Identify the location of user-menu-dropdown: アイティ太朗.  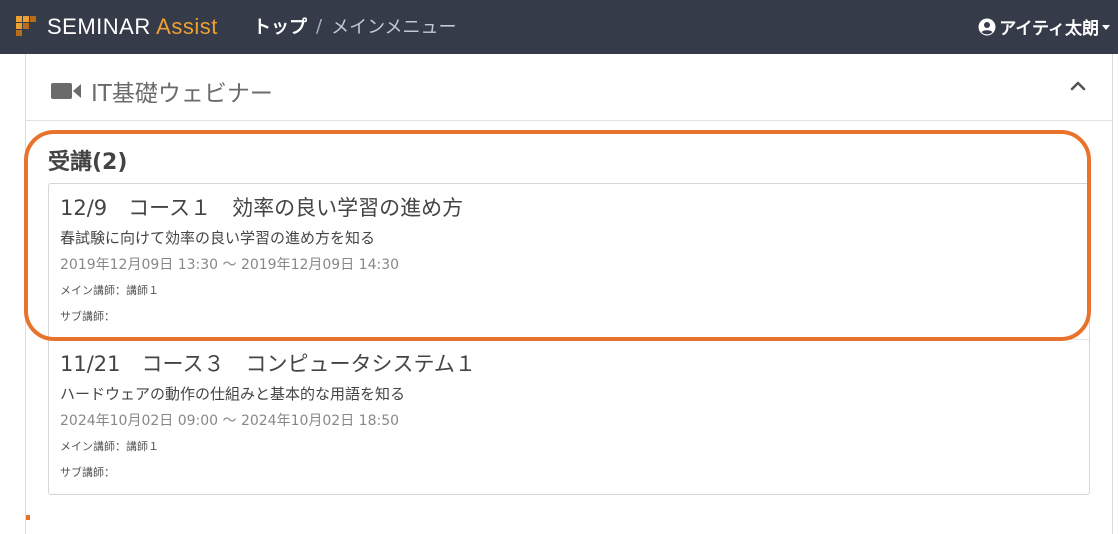
(1044, 26).